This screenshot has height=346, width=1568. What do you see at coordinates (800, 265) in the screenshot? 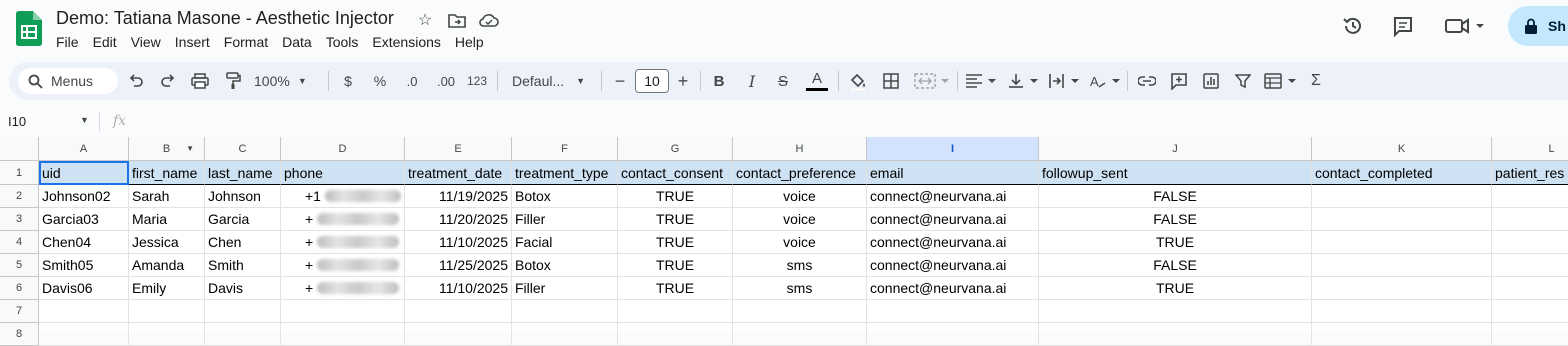
I see `table-cell: sms` at bounding box center [800, 265].